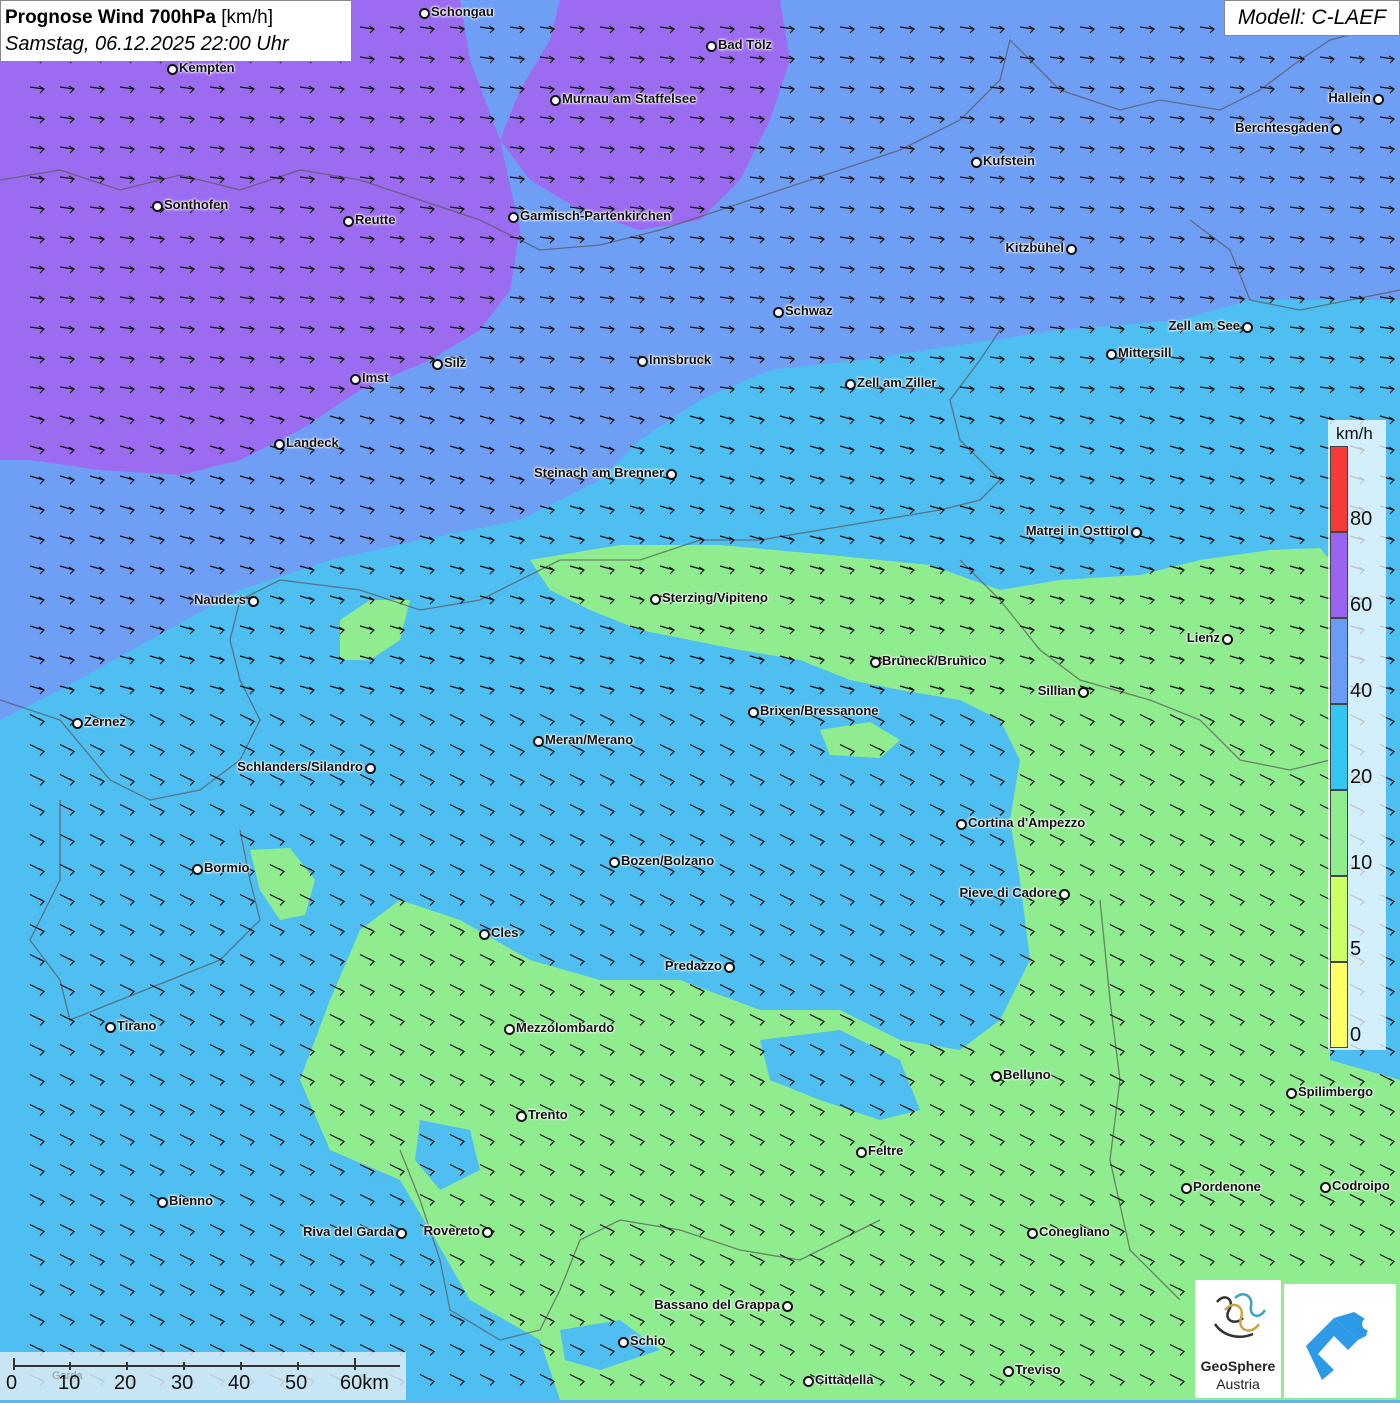  What do you see at coordinates (1356, 949) in the screenshot?
I see `legend-tick-label: 5` at bounding box center [1356, 949].